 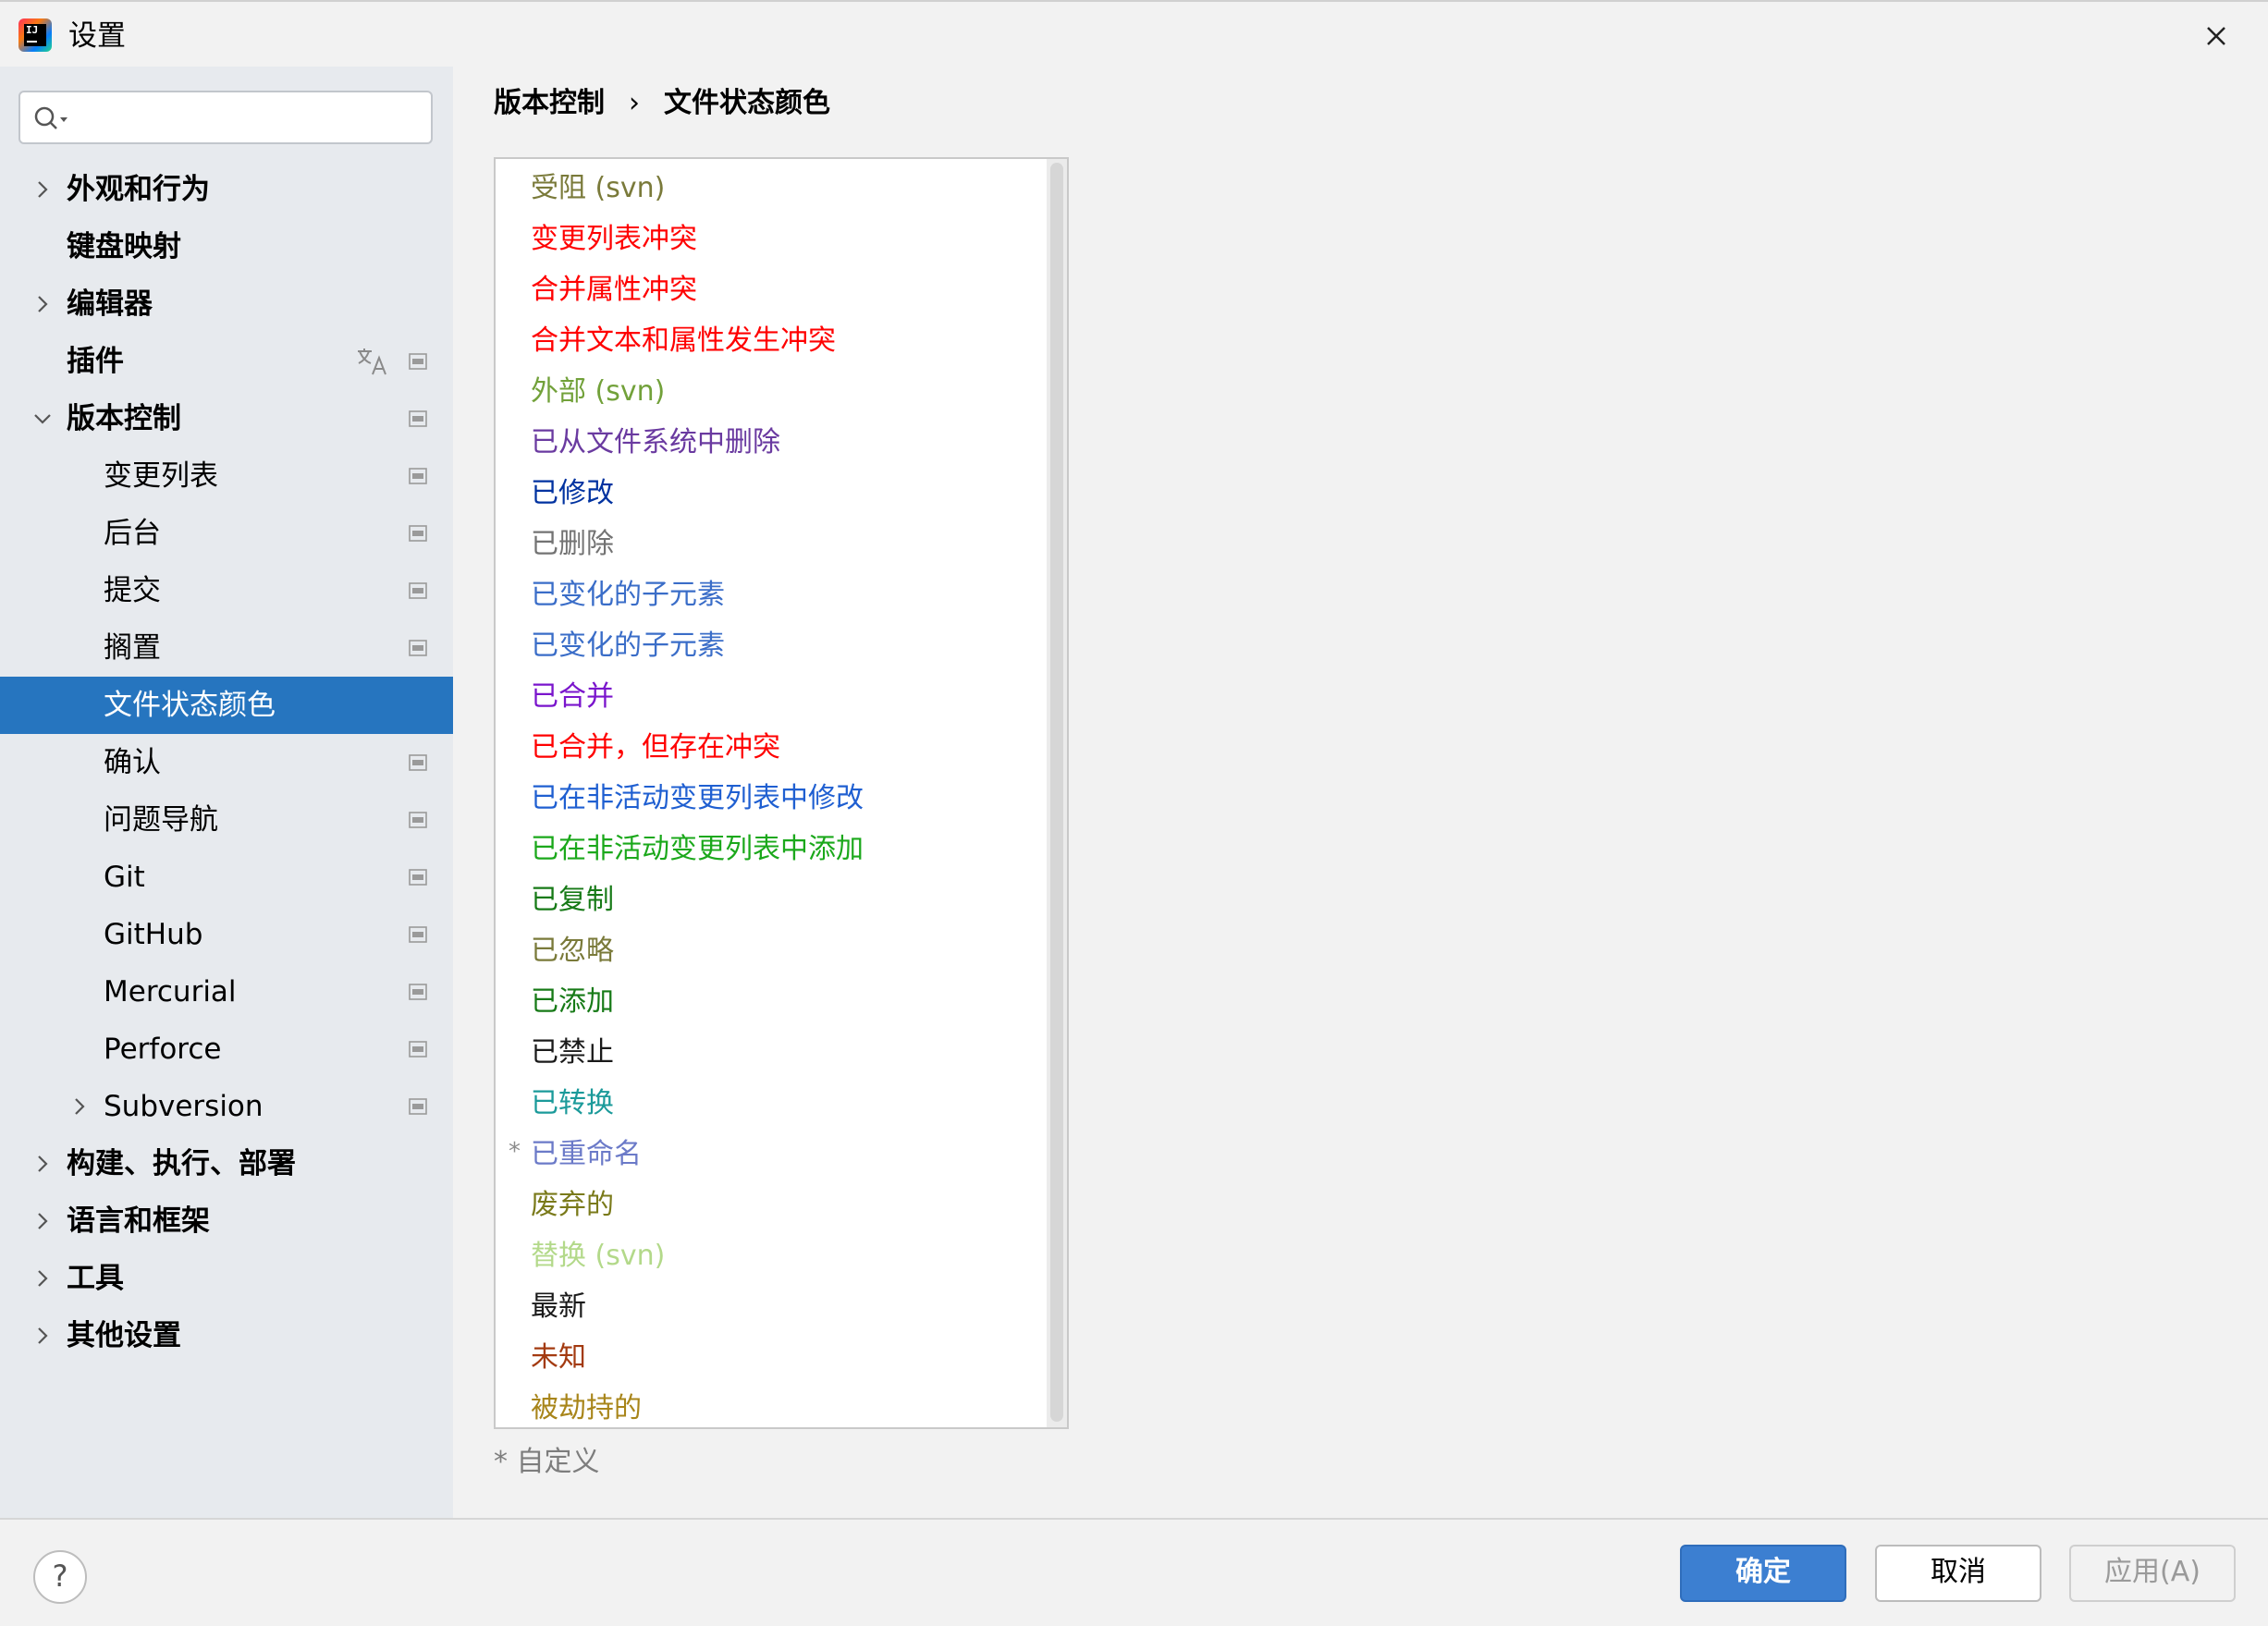 I want to click on status-list-item-label: 已删除, so click(x=572, y=544).